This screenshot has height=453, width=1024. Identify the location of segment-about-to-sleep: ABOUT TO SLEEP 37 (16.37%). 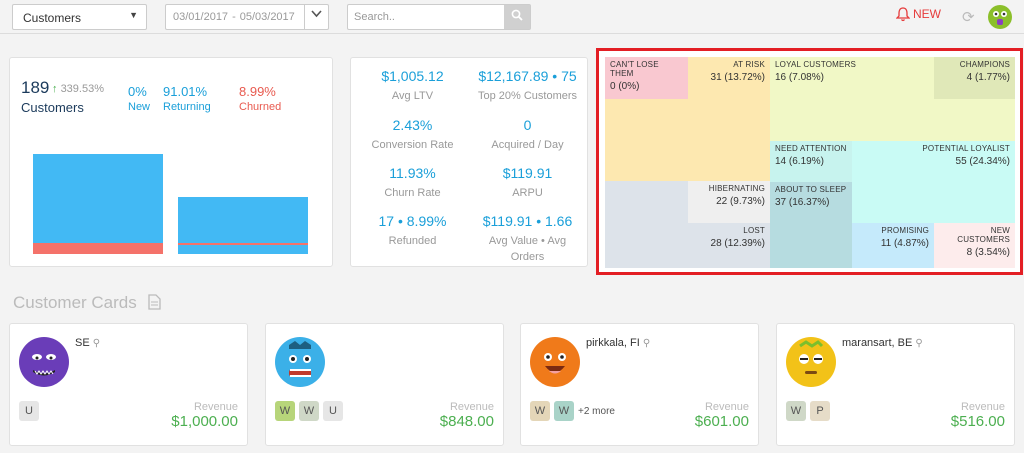
(811, 225).